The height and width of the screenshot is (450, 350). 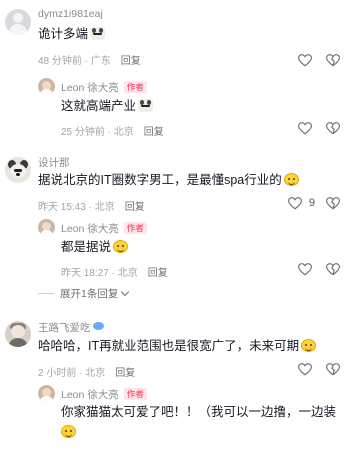 I want to click on comment-username: dymz1i981eaj, so click(x=70, y=14).